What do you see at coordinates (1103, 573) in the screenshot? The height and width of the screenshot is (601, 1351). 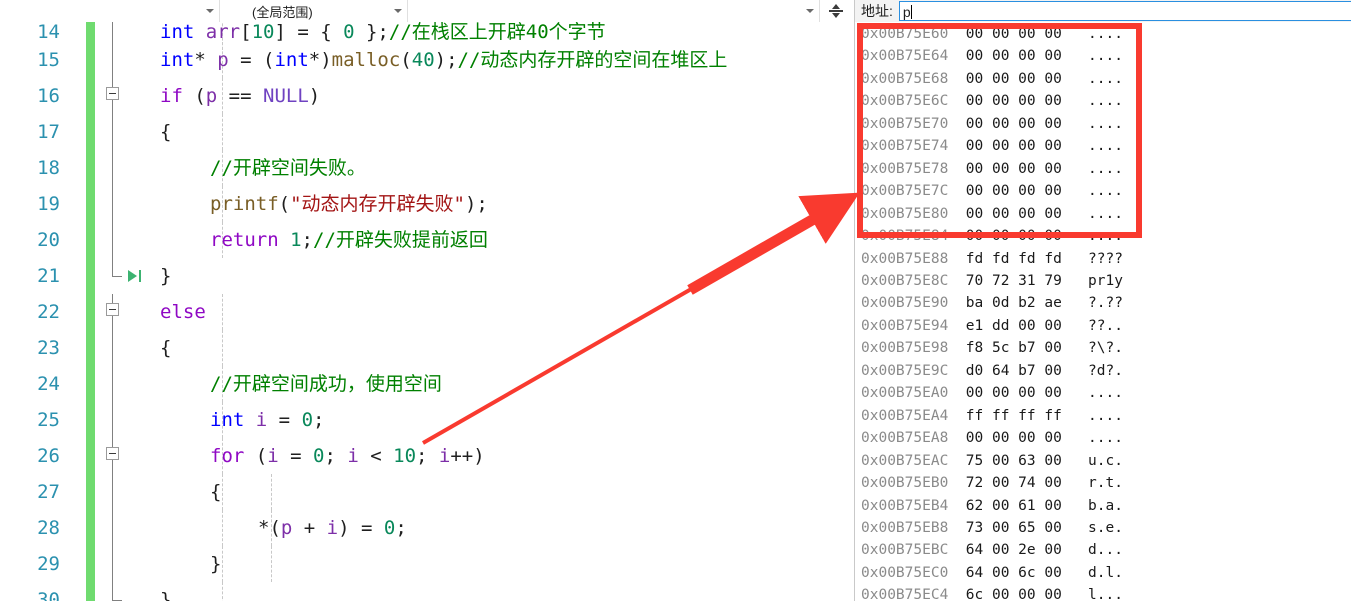 I see `memory-row: 0x00B75EC0 64 00 6c 00 d.l.` at bounding box center [1103, 573].